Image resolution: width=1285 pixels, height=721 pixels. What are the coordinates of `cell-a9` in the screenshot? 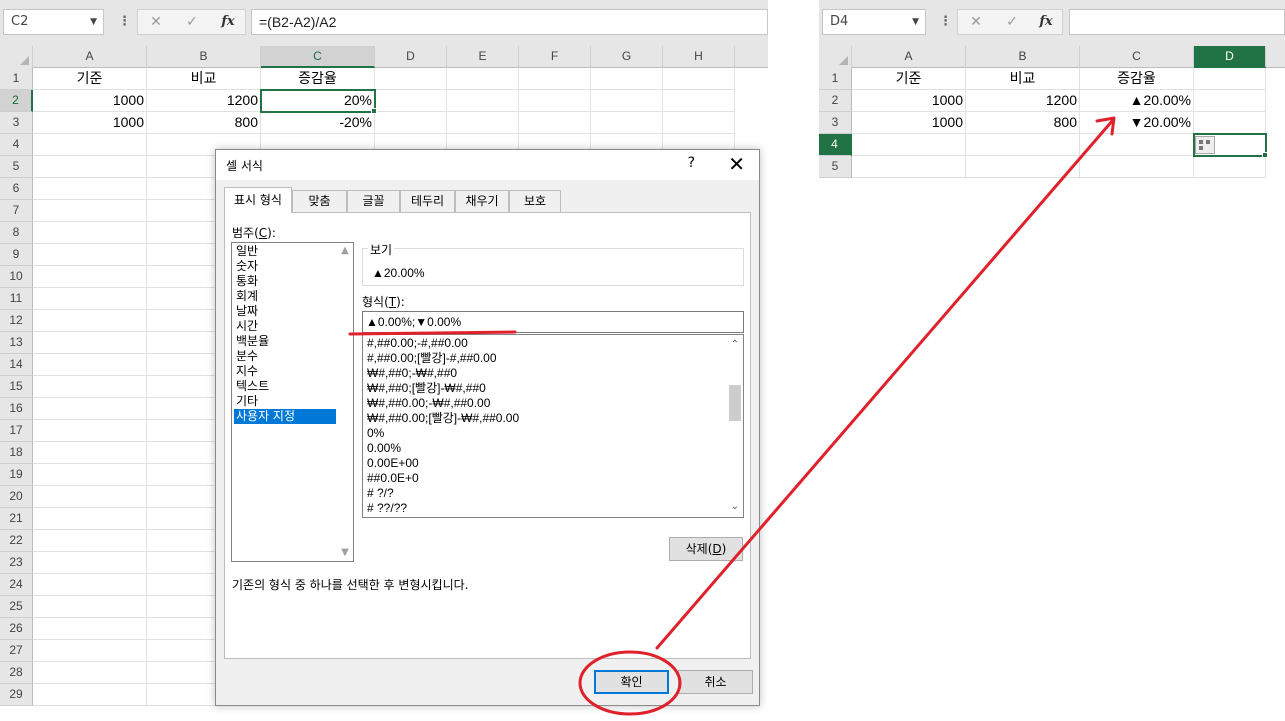 It's located at (90, 255).